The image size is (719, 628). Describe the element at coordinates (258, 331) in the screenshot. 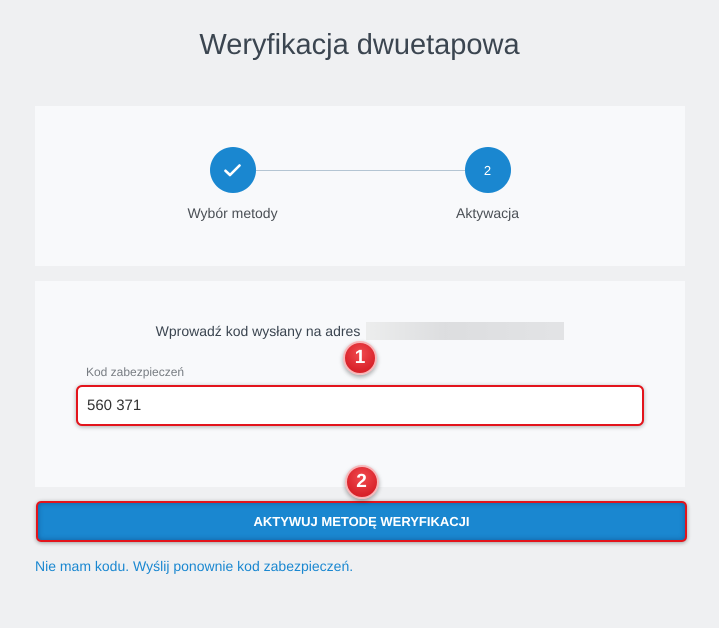

I see `instruction-text: Wprowadź kod wysłany na adres` at that location.